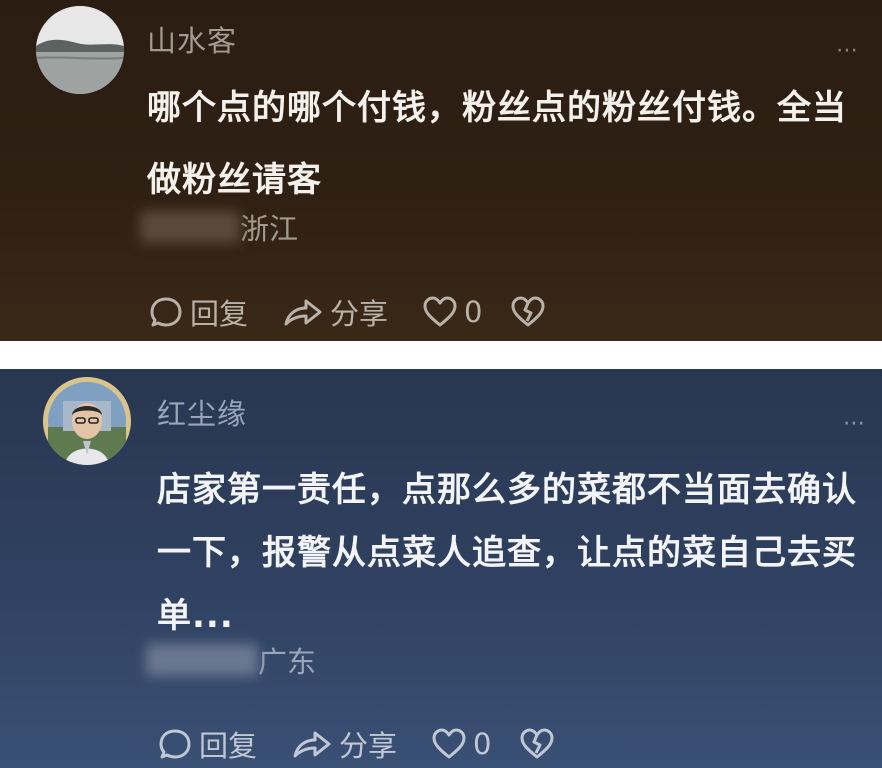 This screenshot has width=882, height=768. Describe the element at coordinates (202, 412) in the screenshot. I see `username: 红尘缘` at that location.